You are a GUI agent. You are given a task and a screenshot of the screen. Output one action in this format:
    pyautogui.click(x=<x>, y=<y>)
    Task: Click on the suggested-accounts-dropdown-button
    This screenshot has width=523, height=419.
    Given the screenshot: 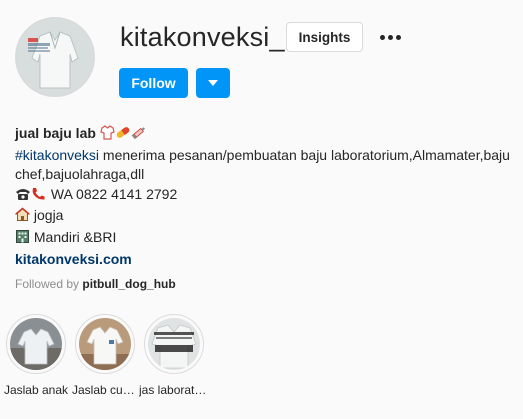 What is the action you would take?
    pyautogui.click(x=213, y=83)
    